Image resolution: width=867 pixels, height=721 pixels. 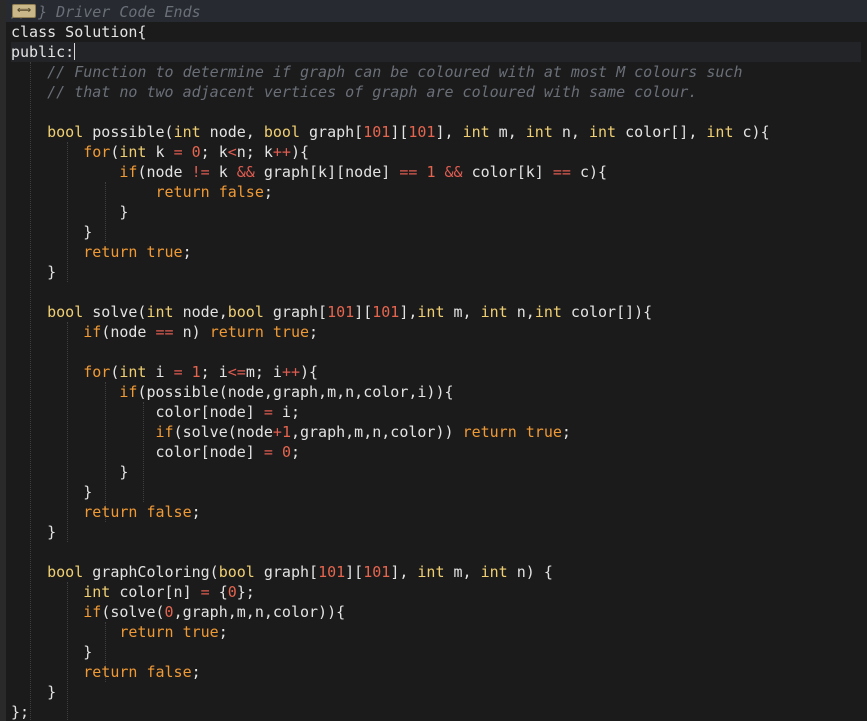 What do you see at coordinates (151, 572) in the screenshot?
I see `code-token: graphColoring(` at bounding box center [151, 572].